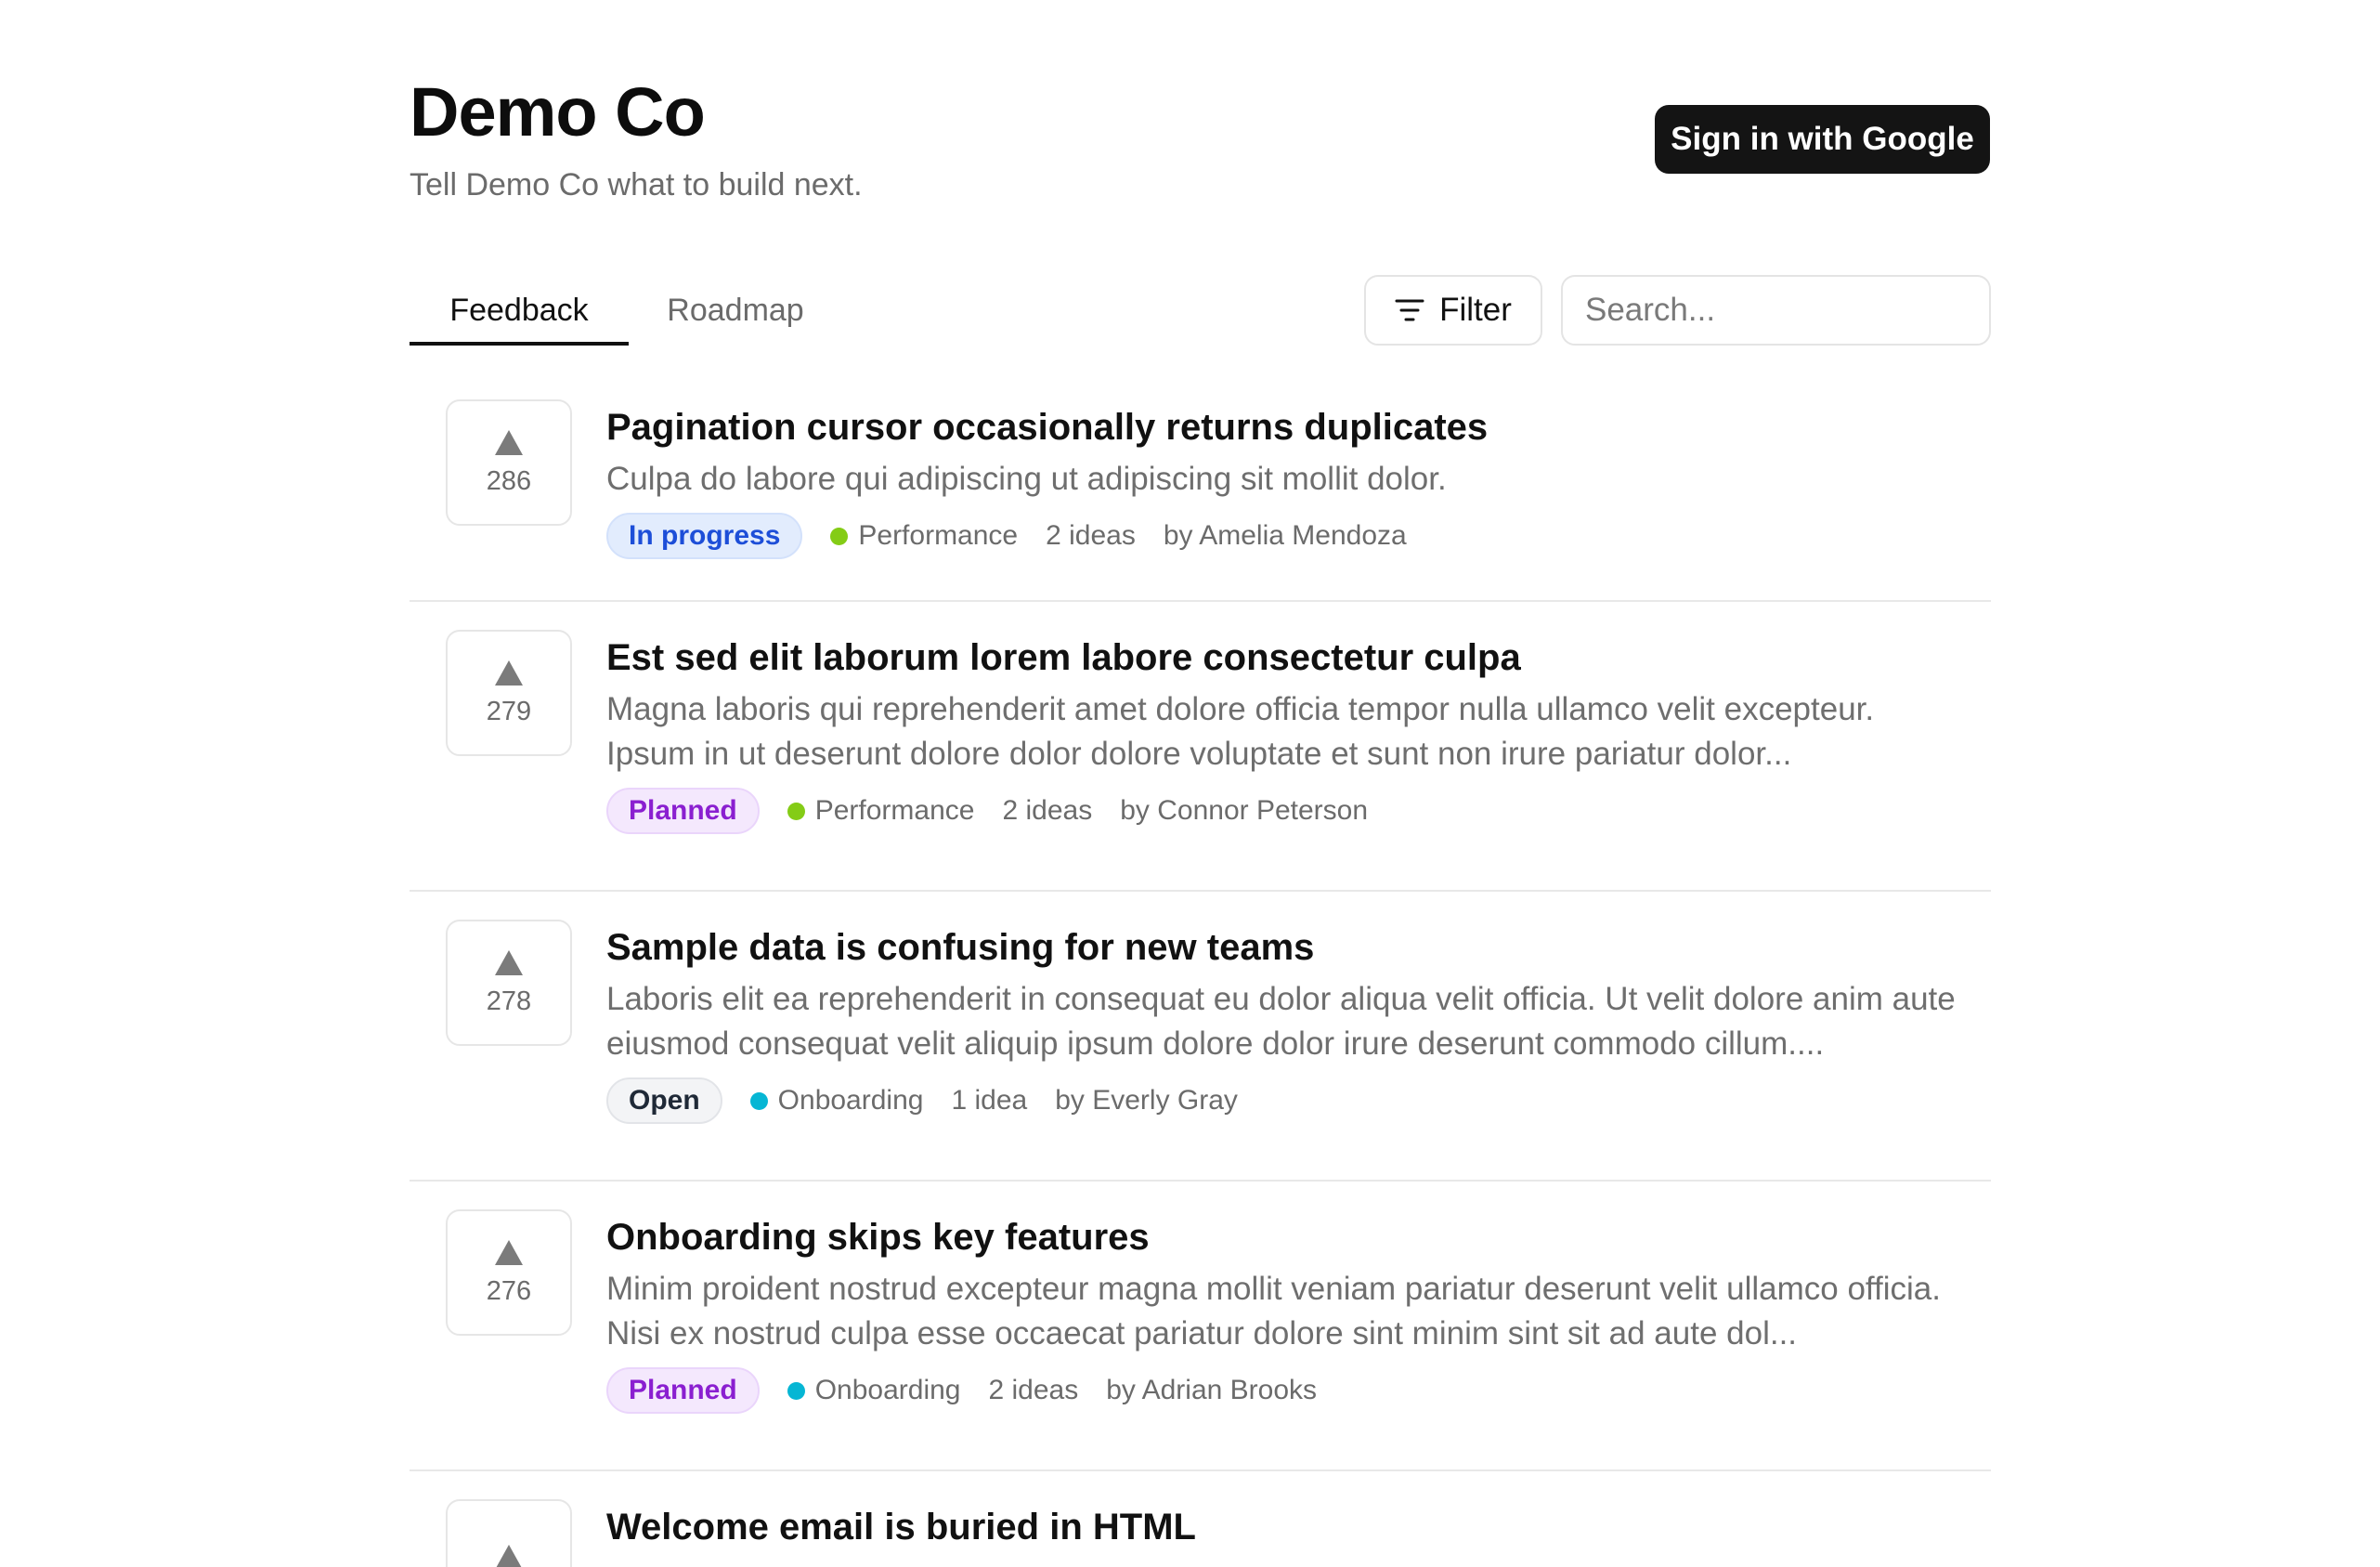  I want to click on filter-label: Filter, so click(1475, 310).